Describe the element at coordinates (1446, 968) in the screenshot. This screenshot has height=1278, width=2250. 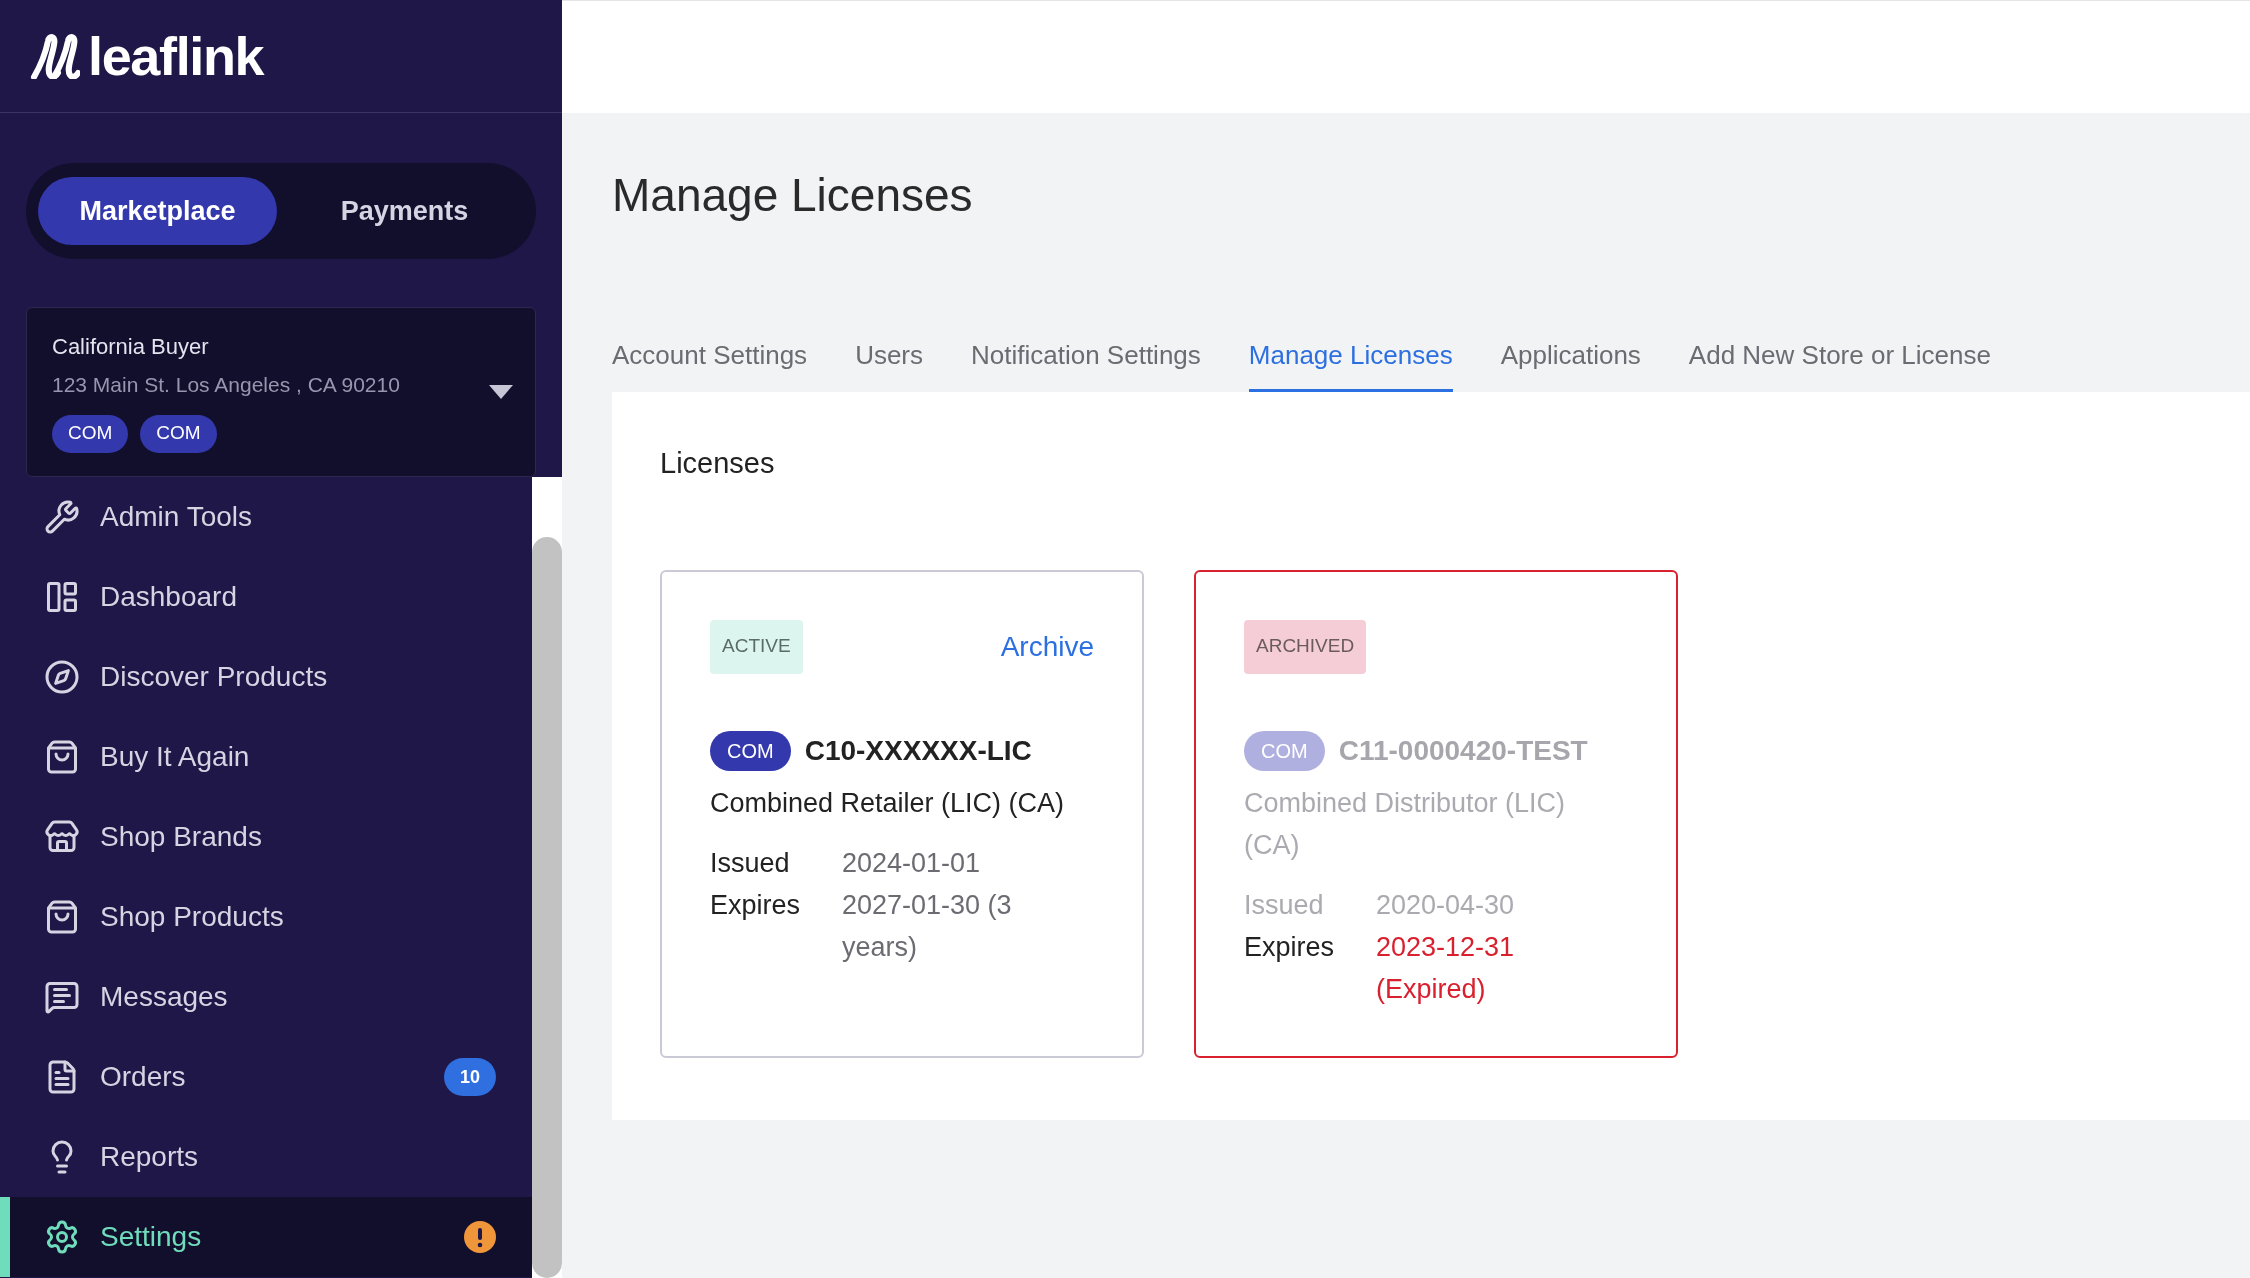
I see `expiry-date: 2023-12-31 (Expired)` at that location.